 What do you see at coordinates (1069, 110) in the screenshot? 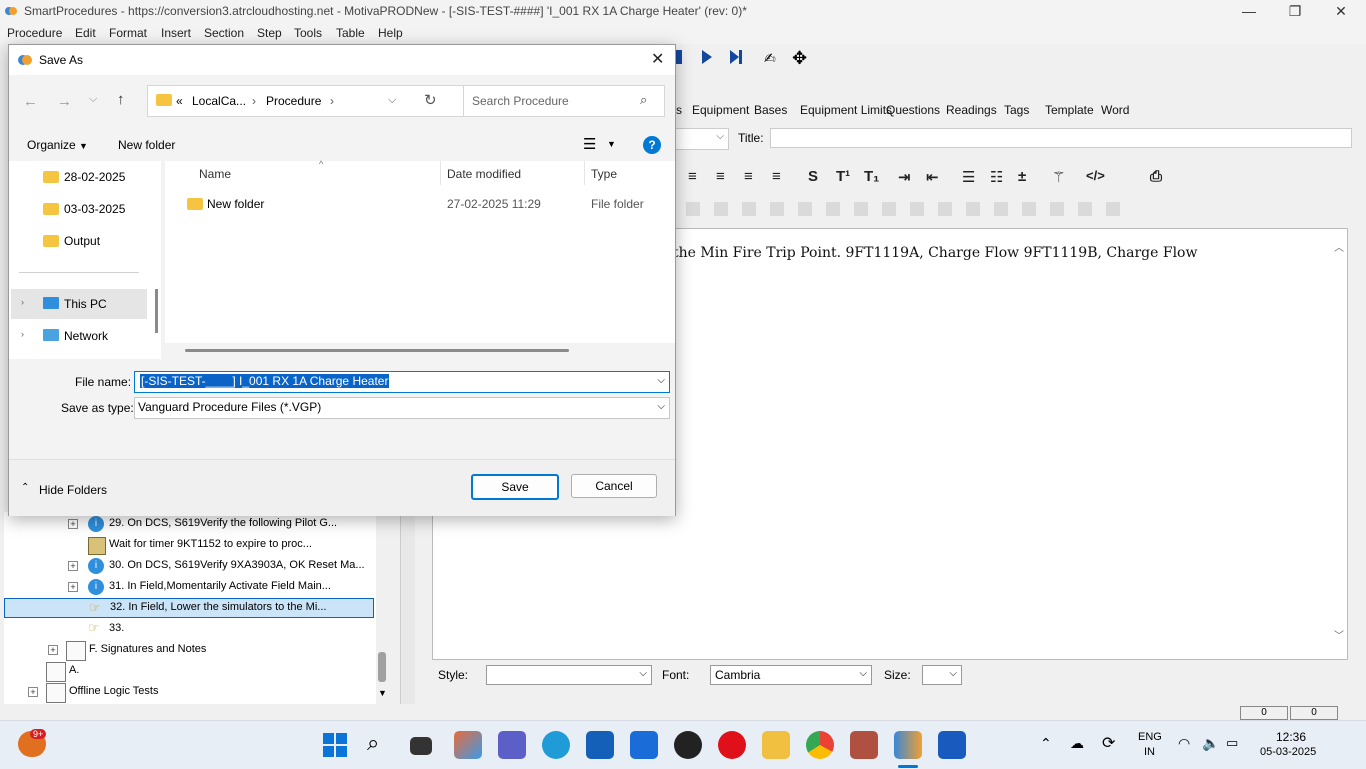
I see `tab-template: Template` at bounding box center [1069, 110].